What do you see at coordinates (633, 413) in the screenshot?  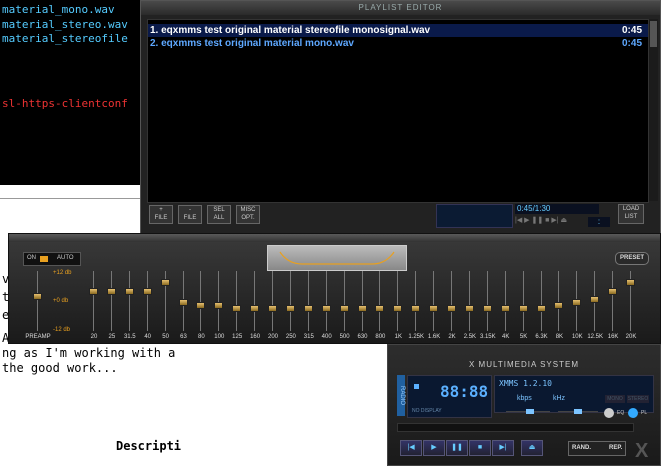 I see `playlist-toggle-button` at bounding box center [633, 413].